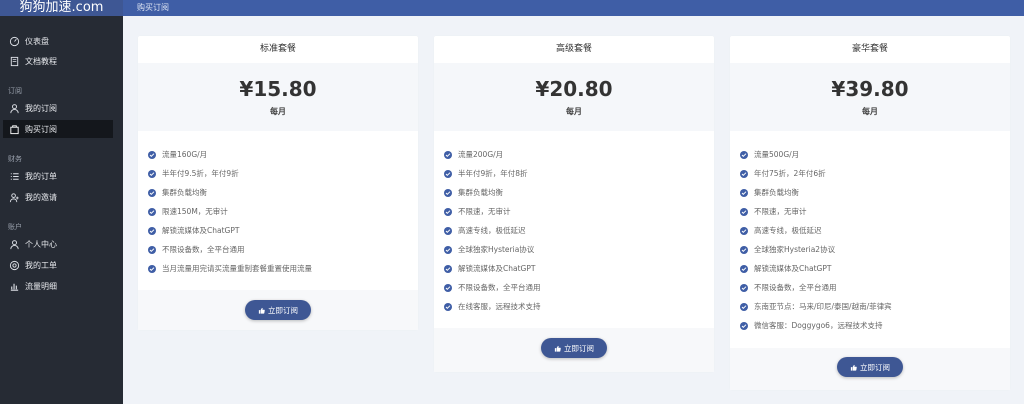  I want to click on feature-text: 当月流量用完请买流量重制套餐重置使用流量, so click(237, 268).